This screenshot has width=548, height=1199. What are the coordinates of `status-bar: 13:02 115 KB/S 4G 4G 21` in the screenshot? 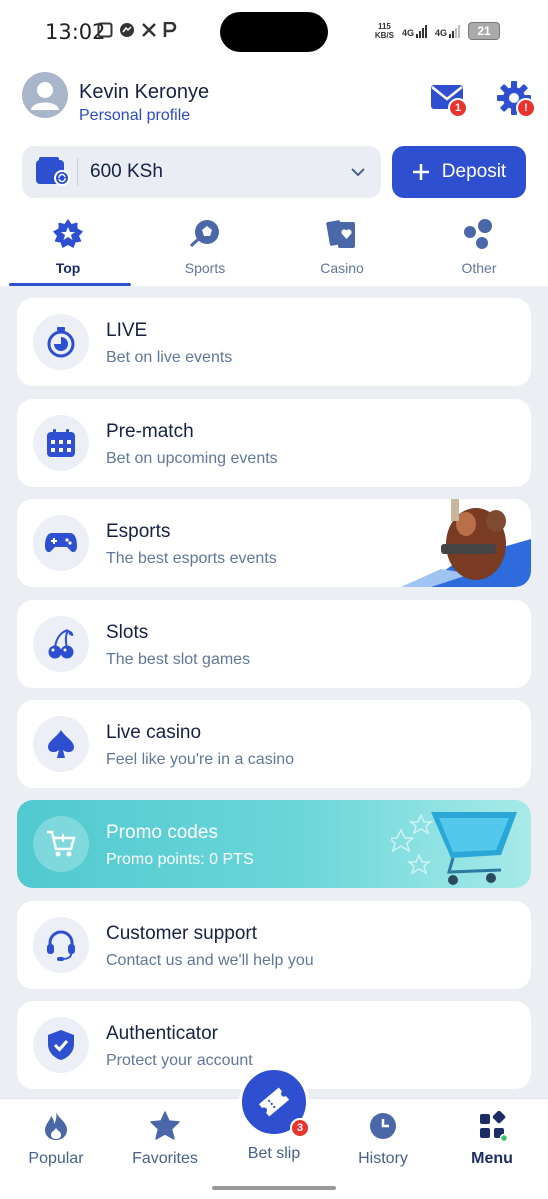 It's located at (274, 32).